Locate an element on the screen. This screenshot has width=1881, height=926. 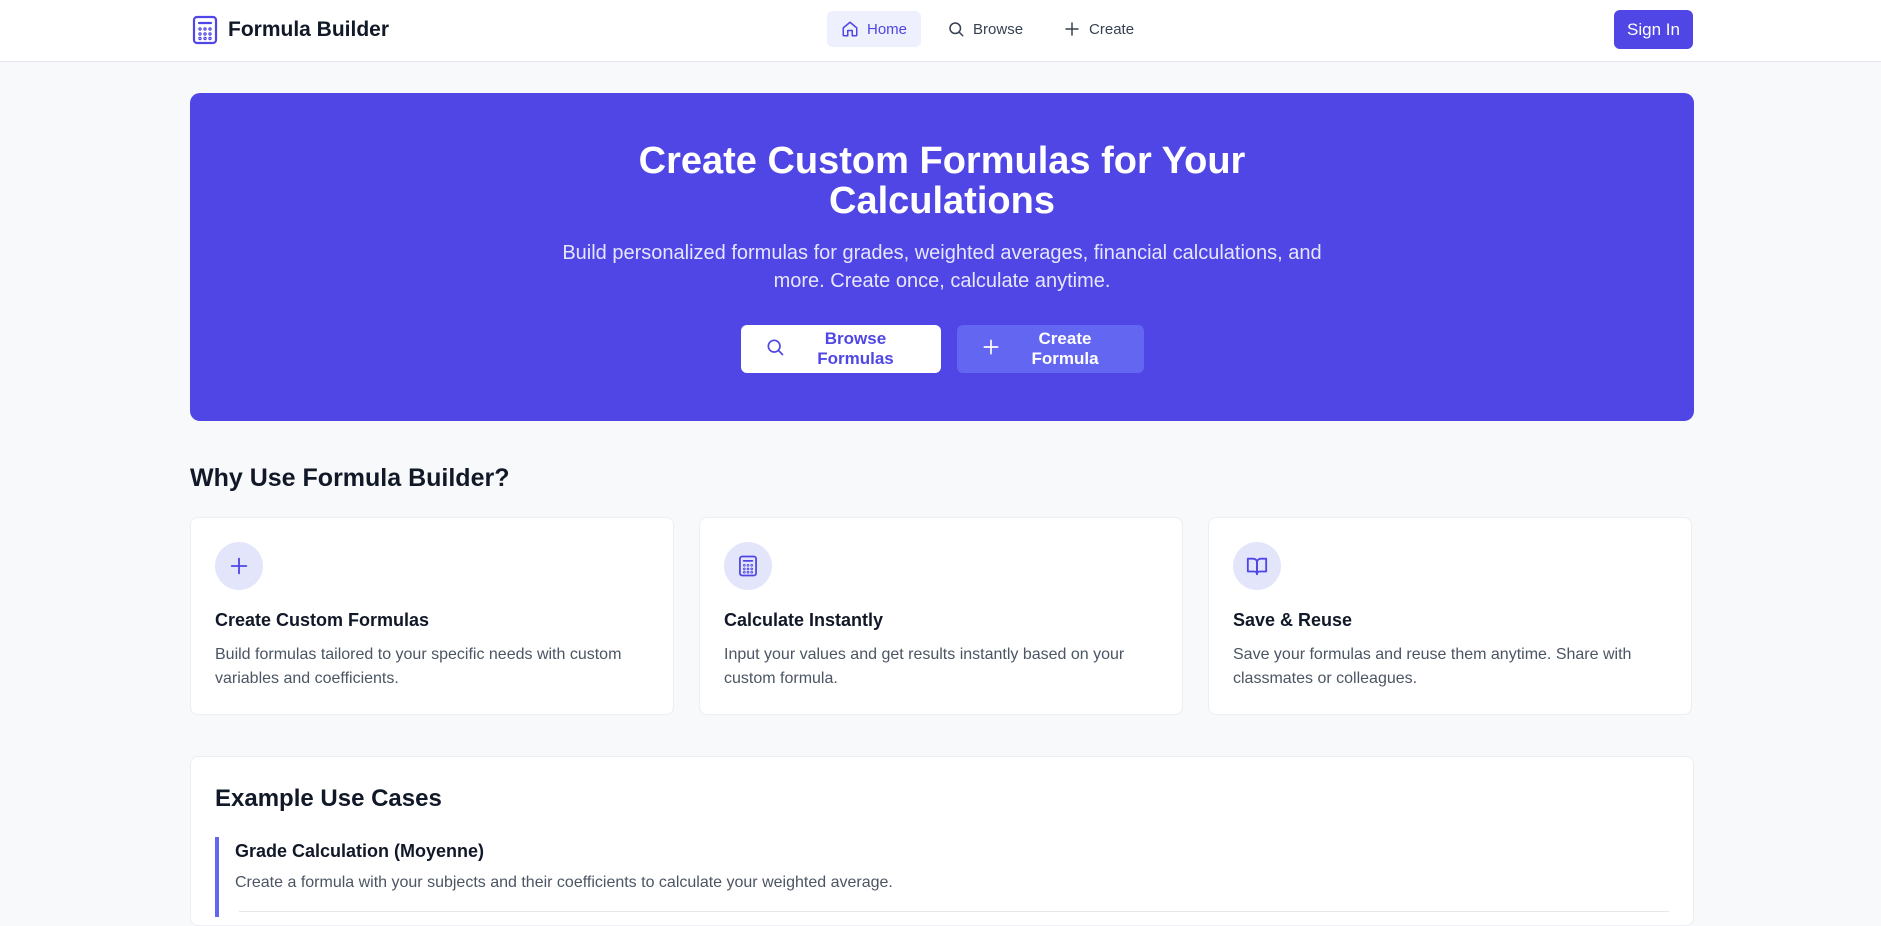
feature-title: Create Custom Formulas is located at coordinates (322, 620).